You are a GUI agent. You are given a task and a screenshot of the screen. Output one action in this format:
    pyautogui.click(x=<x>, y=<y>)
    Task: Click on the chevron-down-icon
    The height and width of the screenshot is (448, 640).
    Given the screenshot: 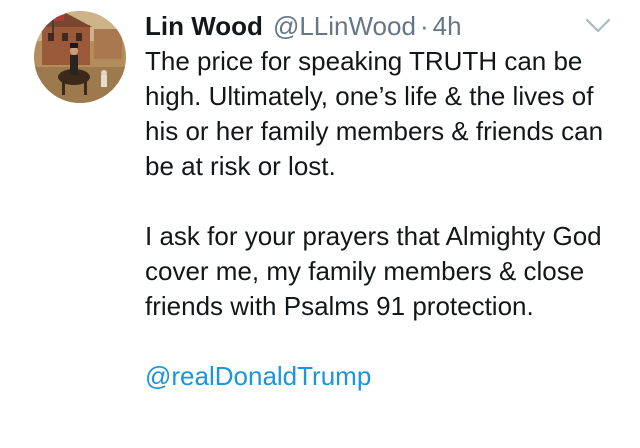 What is the action you would take?
    pyautogui.click(x=598, y=25)
    